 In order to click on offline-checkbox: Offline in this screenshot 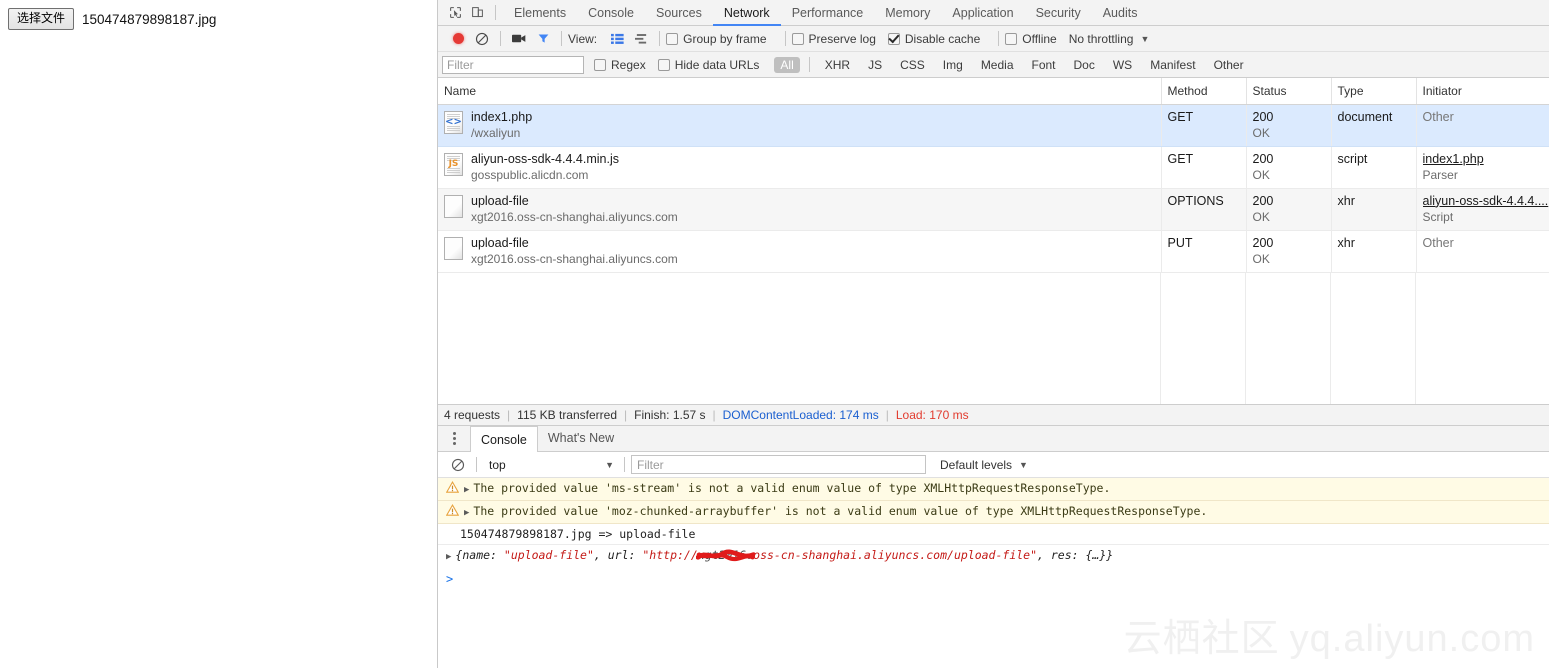, I will do `click(1031, 38)`.